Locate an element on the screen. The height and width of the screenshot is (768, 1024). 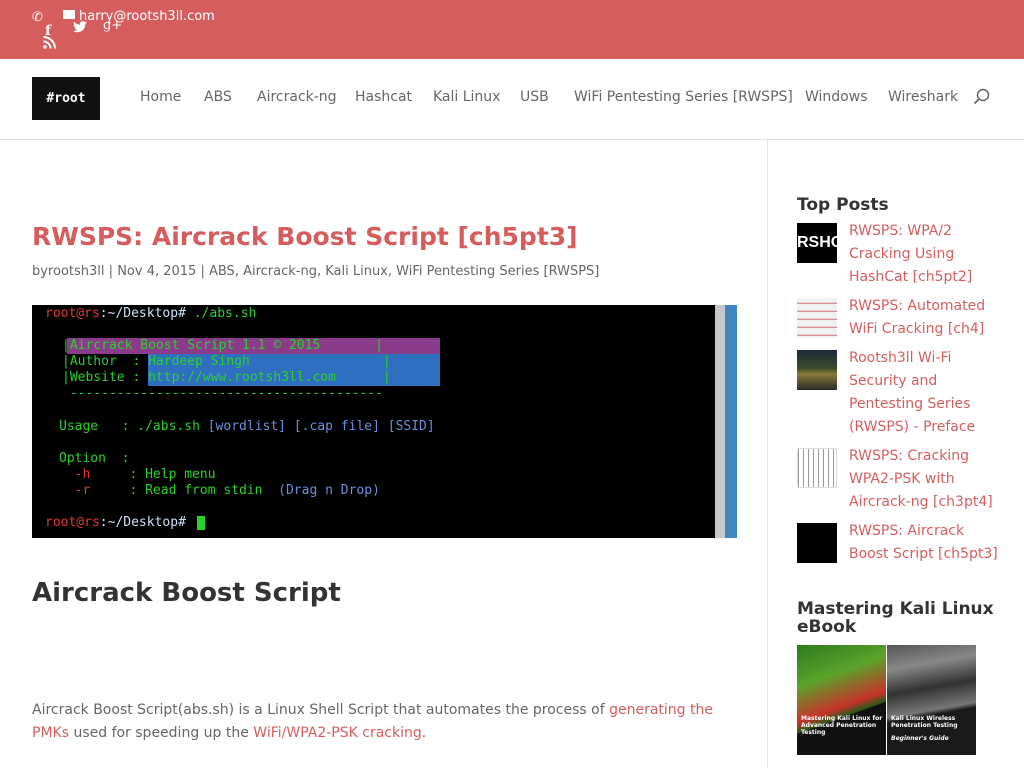
terminal-scrollbar-track is located at coordinates (720, 421).